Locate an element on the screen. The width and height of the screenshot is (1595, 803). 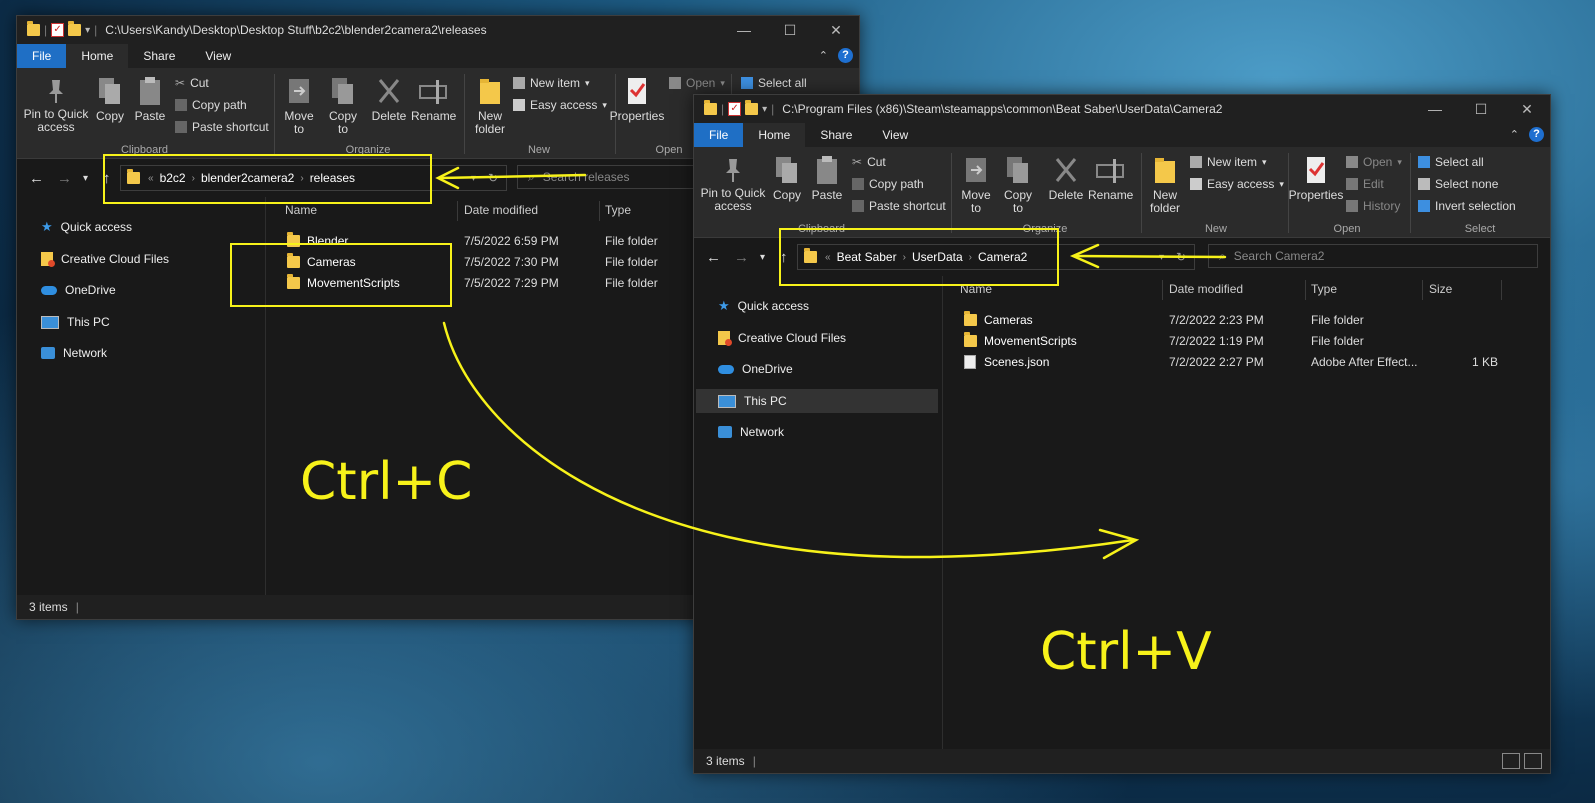
arrow-to-source-address is located at coordinates (511, 178).